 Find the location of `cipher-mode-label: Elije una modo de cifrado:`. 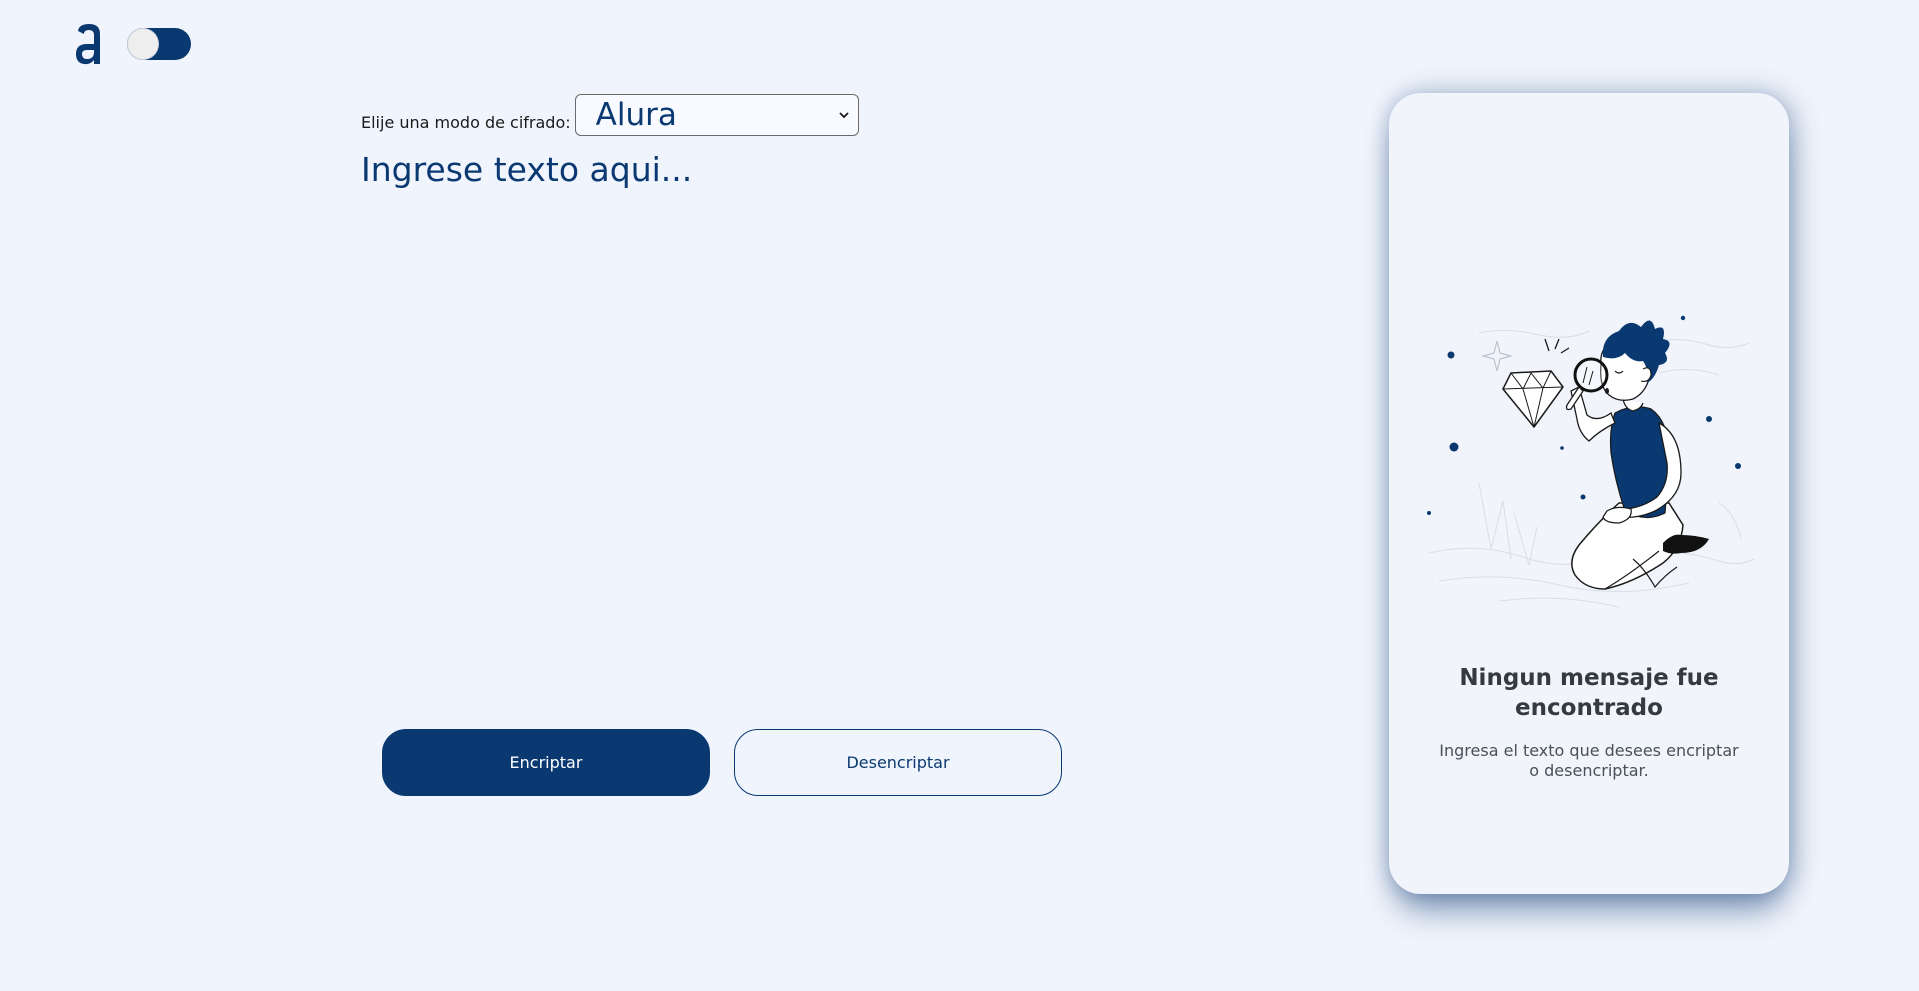

cipher-mode-label: Elije una modo de cifrado: is located at coordinates (466, 122).